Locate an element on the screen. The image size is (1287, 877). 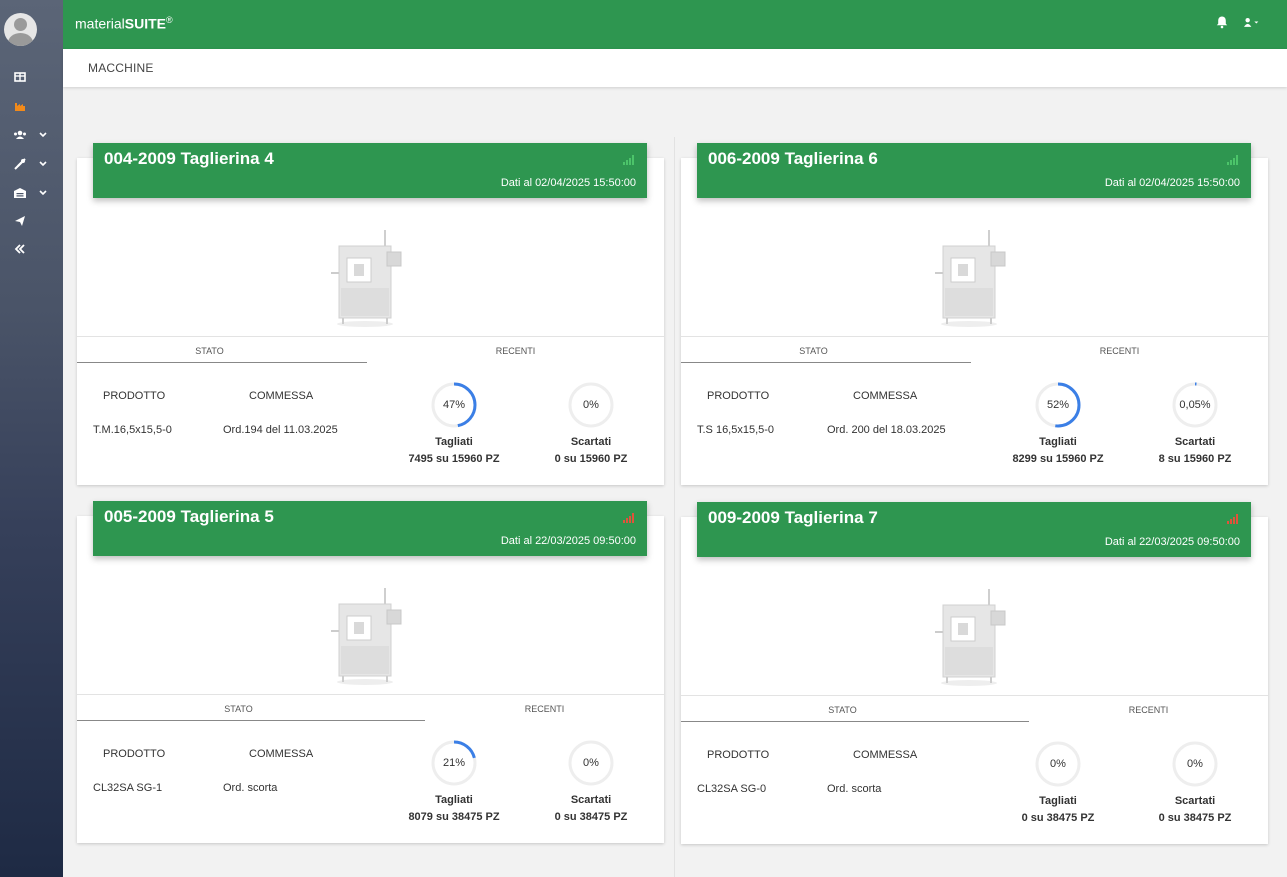
factory-icon is located at coordinates (20, 107).